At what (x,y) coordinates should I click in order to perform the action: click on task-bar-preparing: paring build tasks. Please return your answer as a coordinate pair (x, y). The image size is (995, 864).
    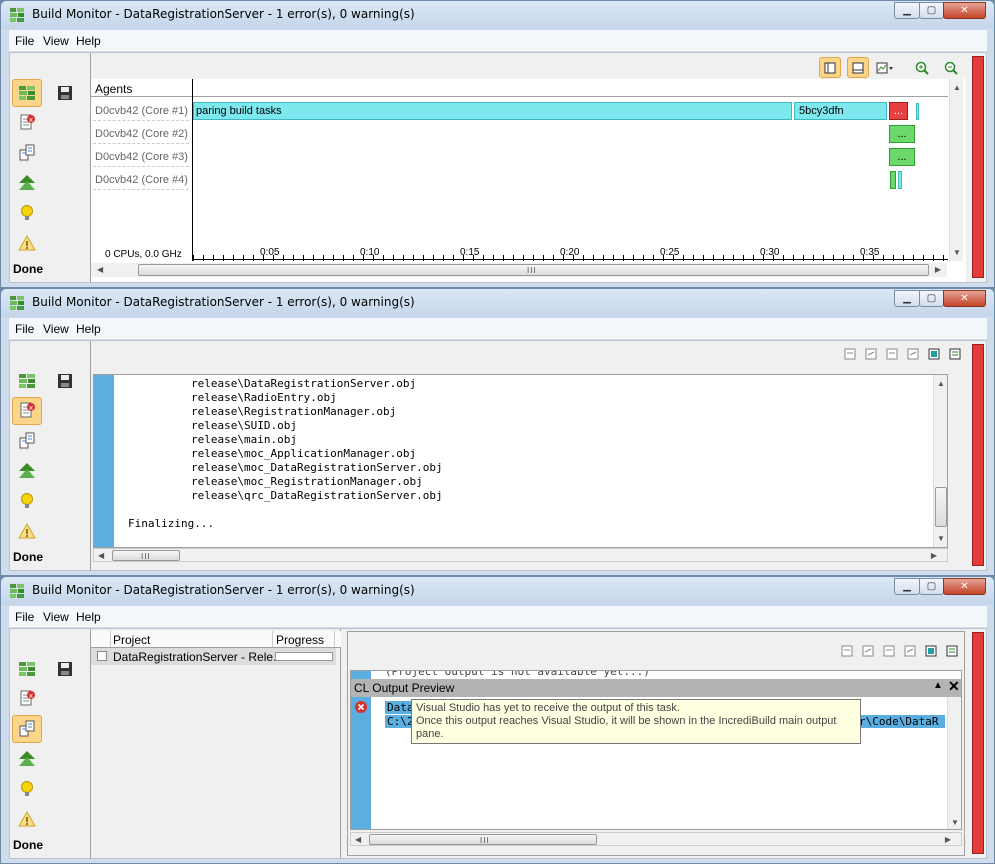
    Looking at the image, I should click on (492, 111).